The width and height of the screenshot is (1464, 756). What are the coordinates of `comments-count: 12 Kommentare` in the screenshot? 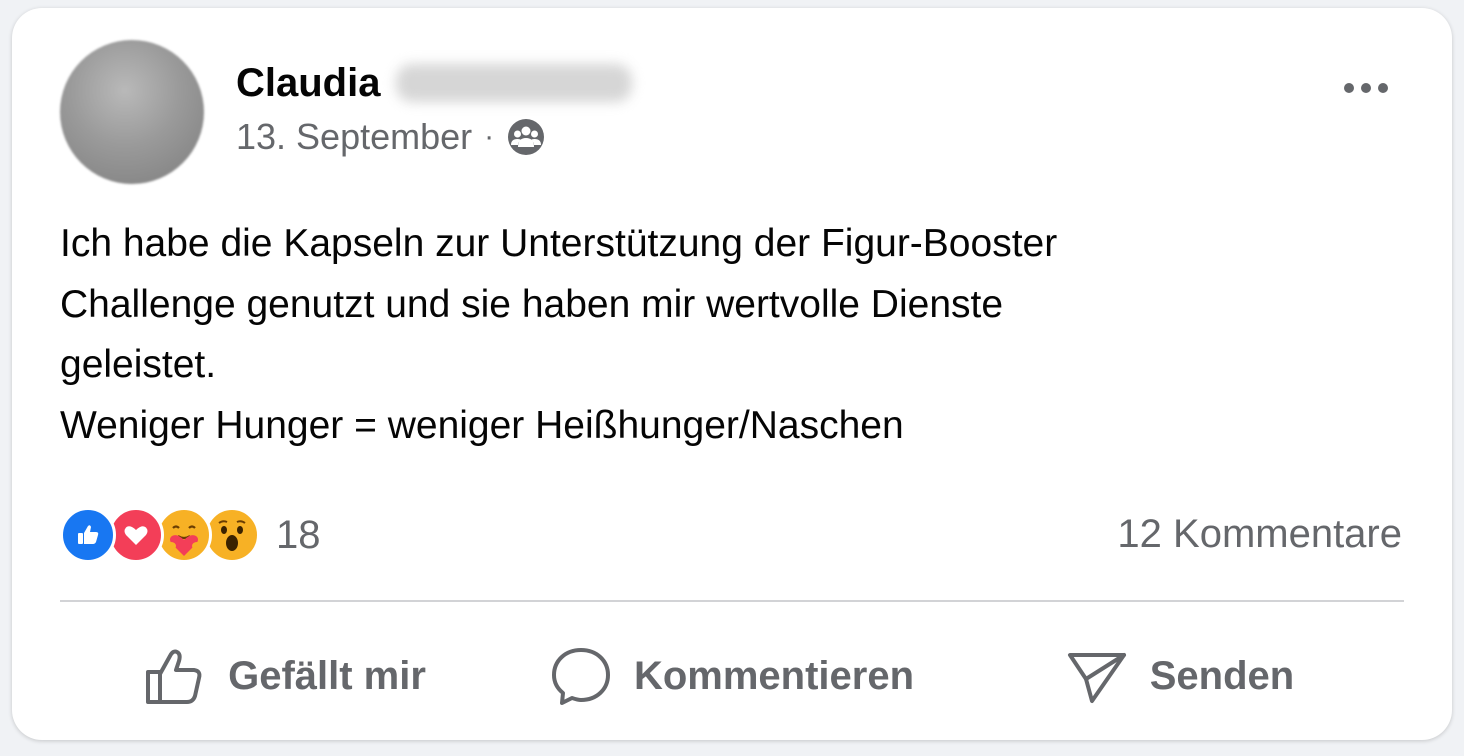 It's located at (1259, 534).